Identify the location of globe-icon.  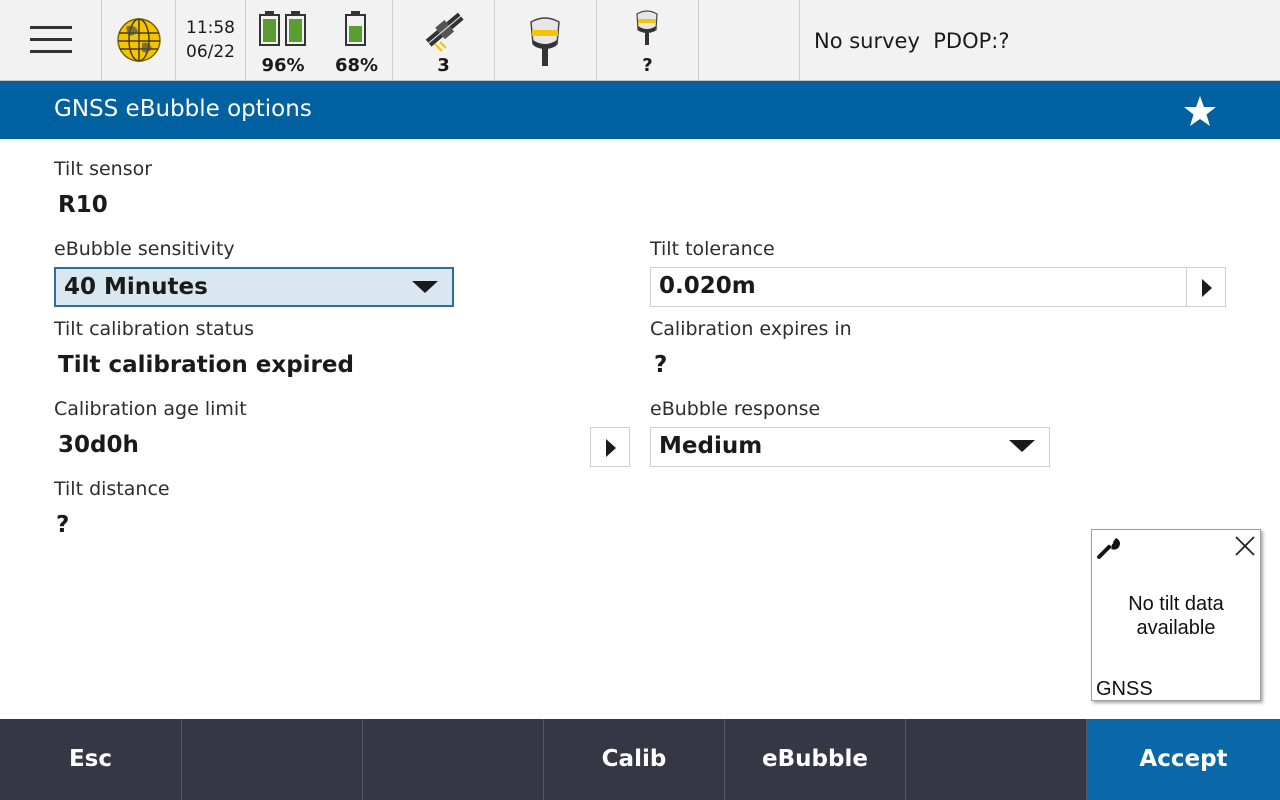
(139, 40).